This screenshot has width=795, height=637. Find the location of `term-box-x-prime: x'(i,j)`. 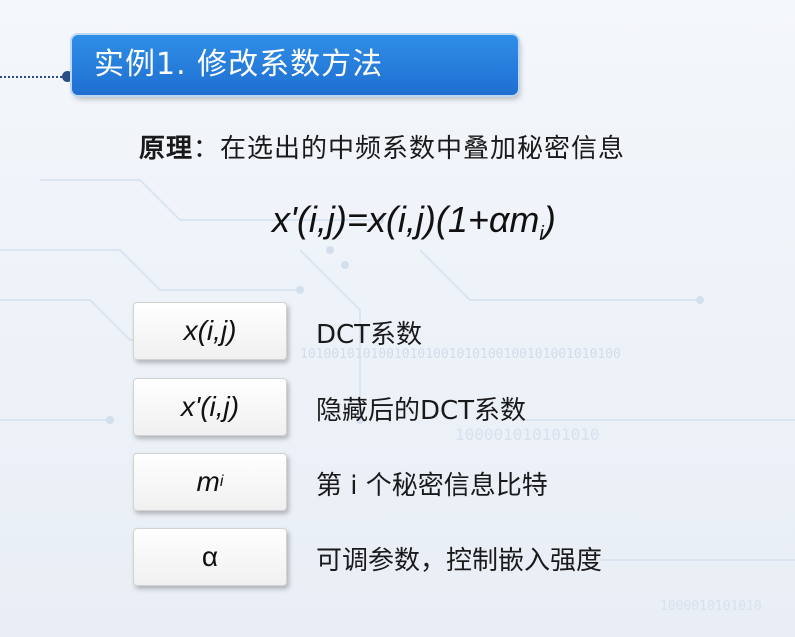

term-box-x-prime: x'(i,j) is located at coordinates (210, 407).